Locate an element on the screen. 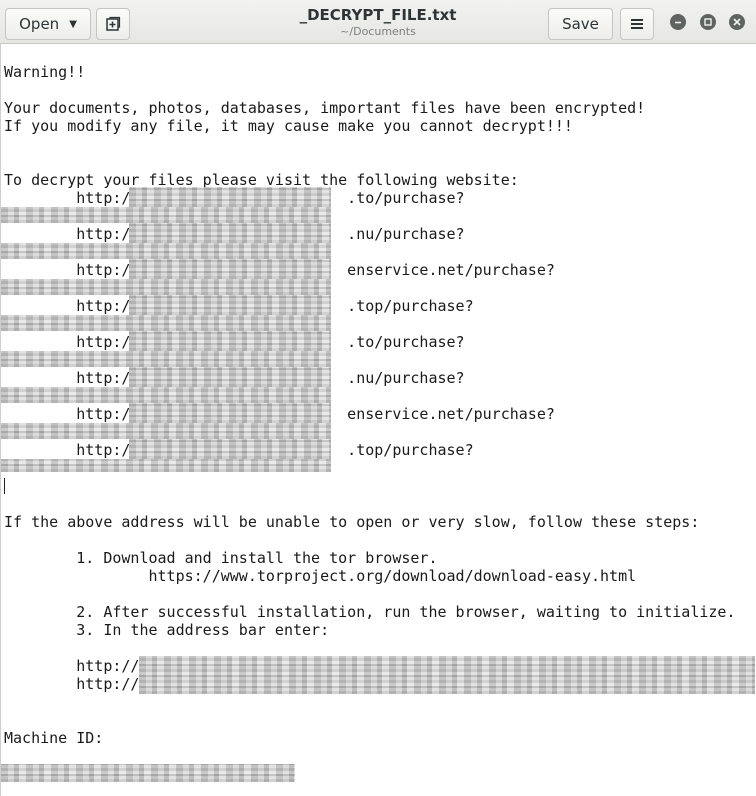 Image resolution: width=756 pixels, height=796 pixels. text-cursor is located at coordinates (4, 486).